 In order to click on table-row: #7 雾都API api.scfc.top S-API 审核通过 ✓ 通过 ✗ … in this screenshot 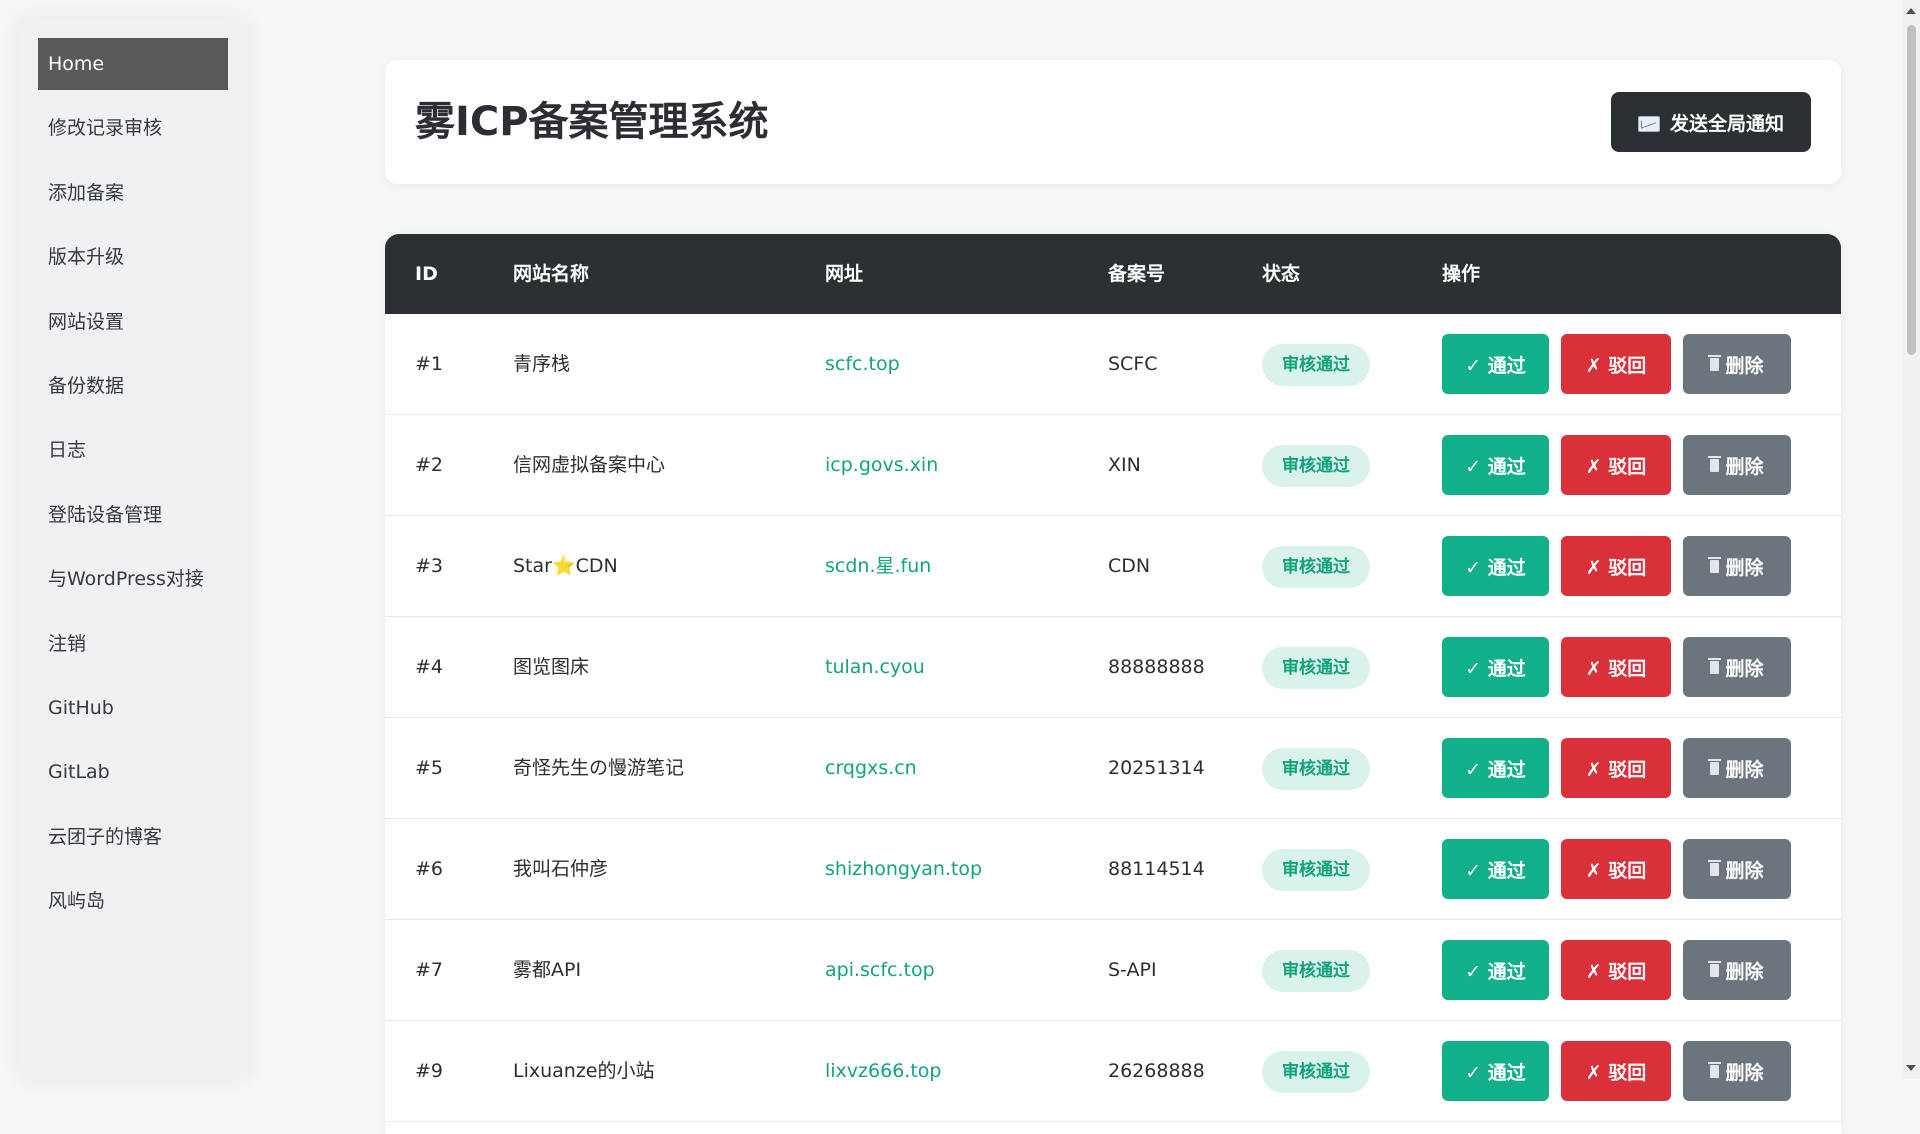, I will do `click(1113, 970)`.